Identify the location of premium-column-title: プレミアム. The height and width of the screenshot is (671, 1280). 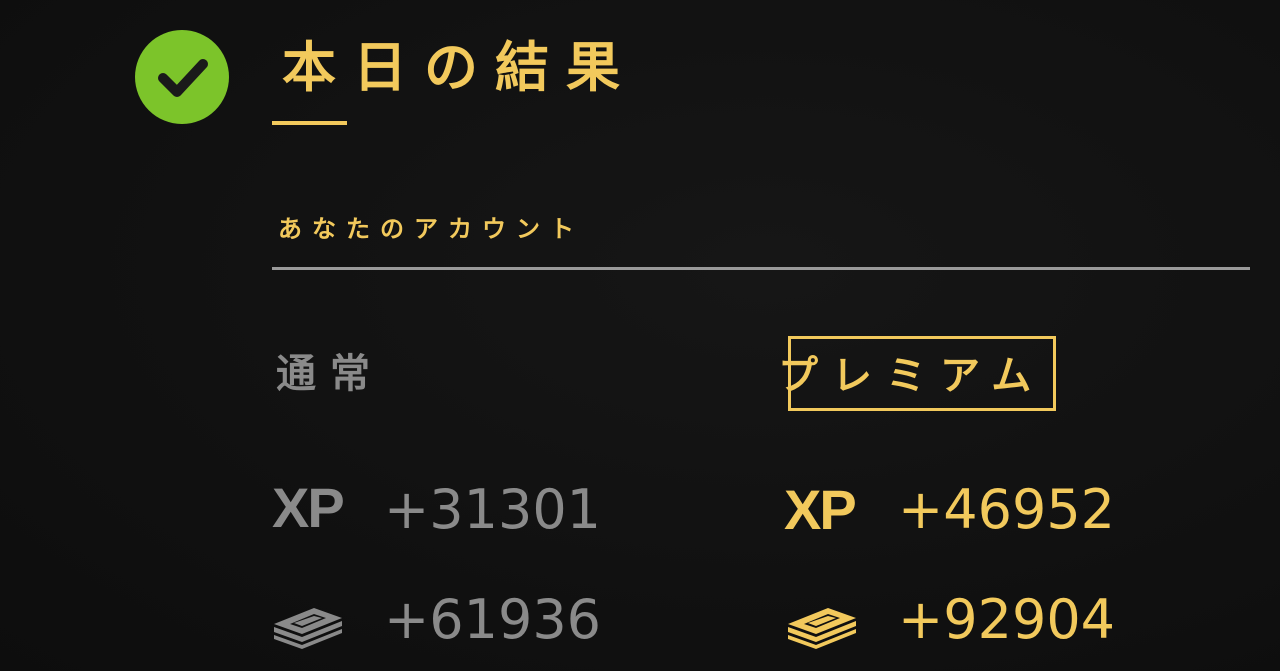
(912, 376).